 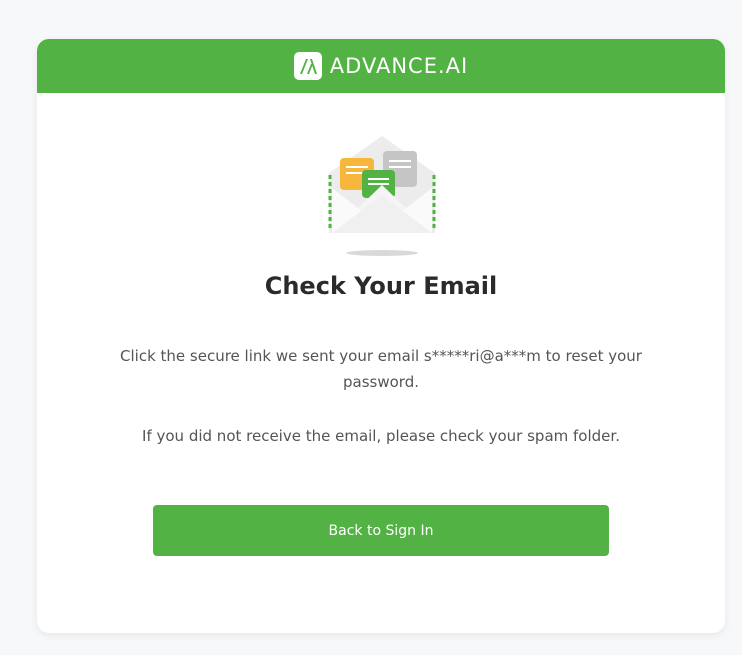 What do you see at coordinates (399, 66) in the screenshot?
I see `brand-name: ADVANCE.AI` at bounding box center [399, 66].